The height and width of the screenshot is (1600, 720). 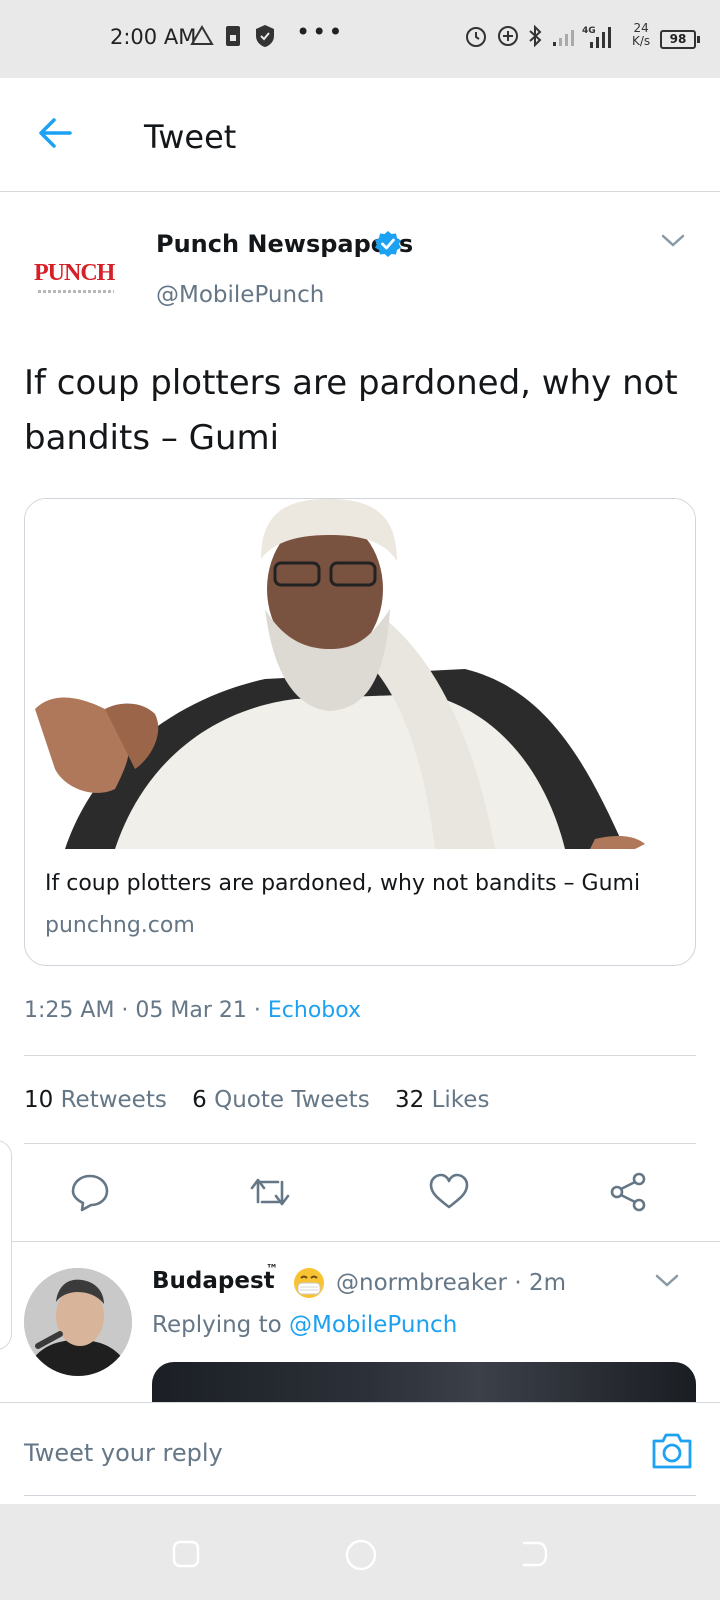 What do you see at coordinates (410, 1100) in the screenshot?
I see `likes-count: 32` at bounding box center [410, 1100].